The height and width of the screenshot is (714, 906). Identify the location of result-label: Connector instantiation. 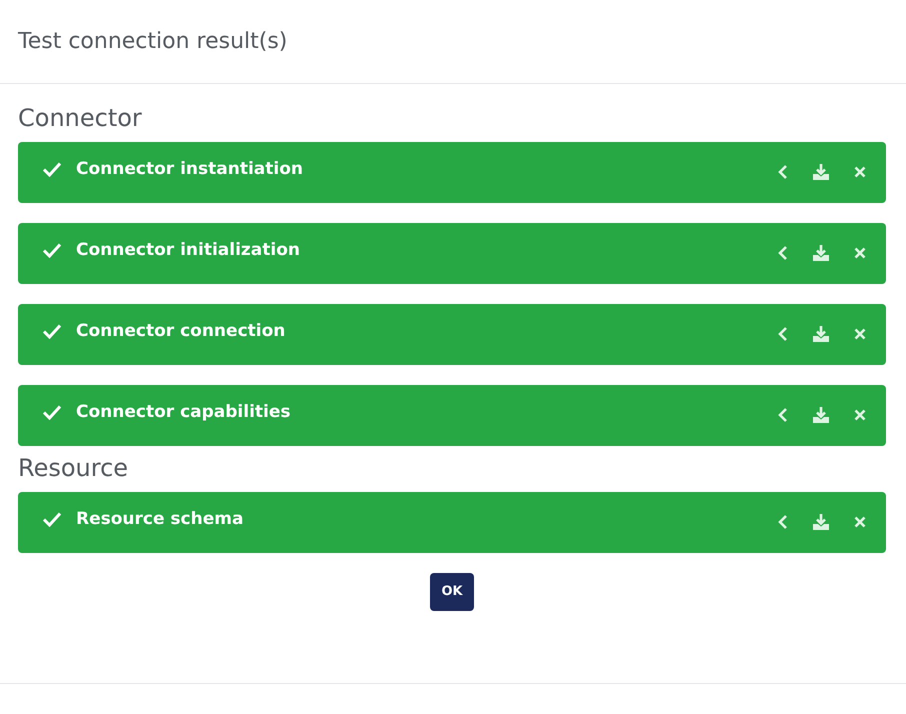
(190, 169).